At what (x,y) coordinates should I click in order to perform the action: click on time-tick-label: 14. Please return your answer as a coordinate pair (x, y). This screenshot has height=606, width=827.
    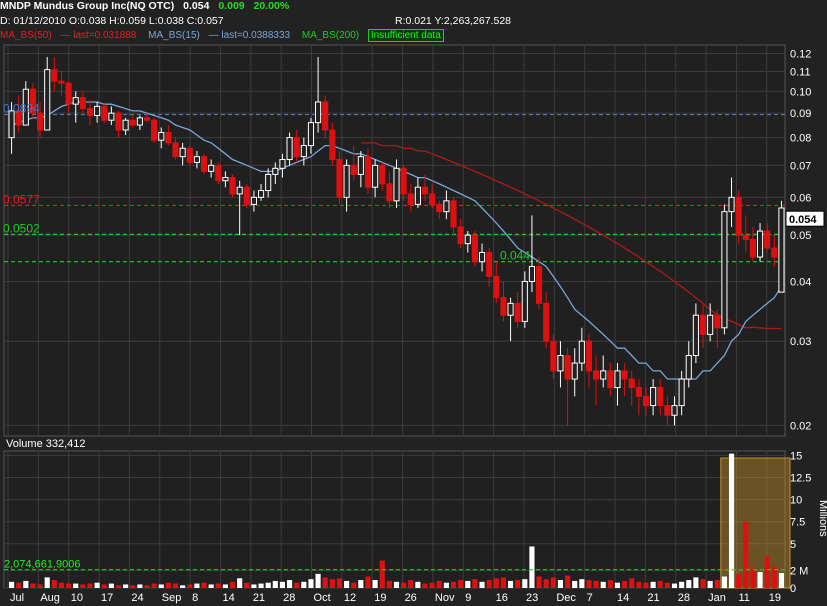
    Looking at the image, I should click on (228, 598).